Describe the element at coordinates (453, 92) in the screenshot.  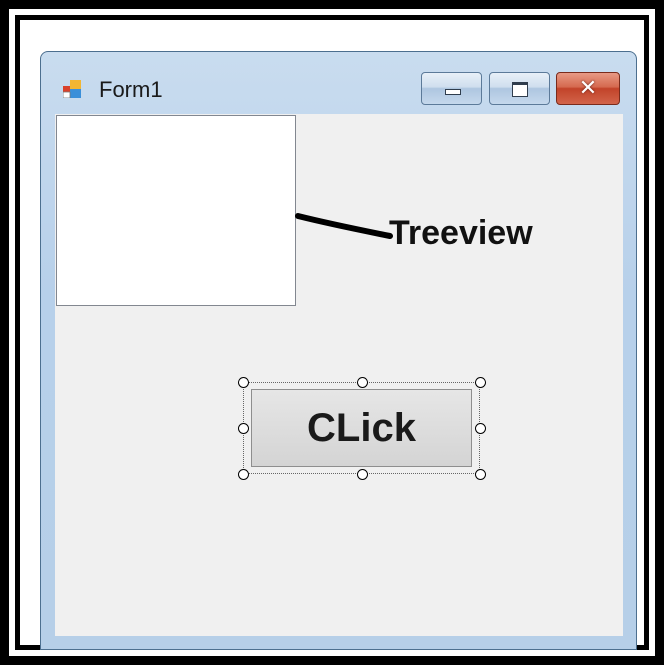
I see `minimize-icon` at that location.